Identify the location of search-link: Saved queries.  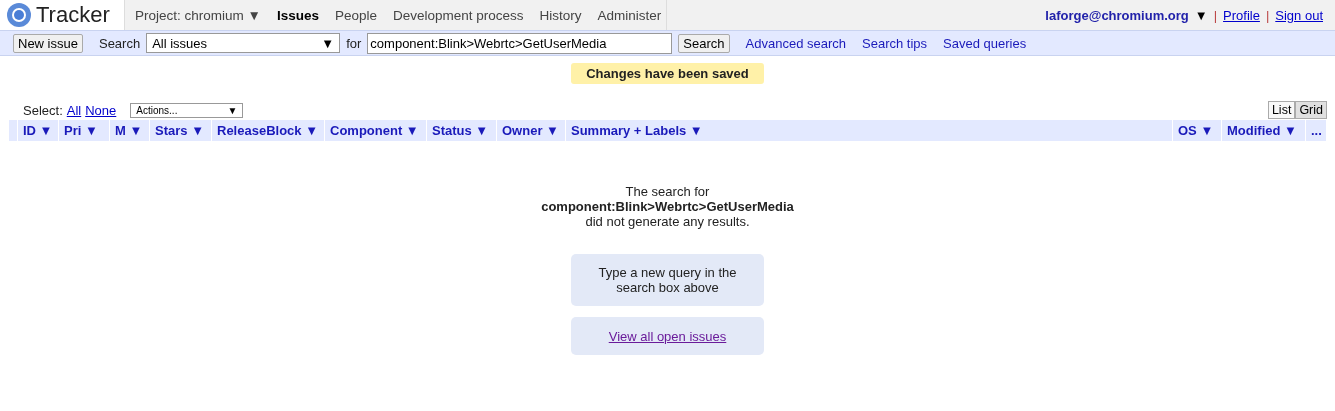
(985, 43).